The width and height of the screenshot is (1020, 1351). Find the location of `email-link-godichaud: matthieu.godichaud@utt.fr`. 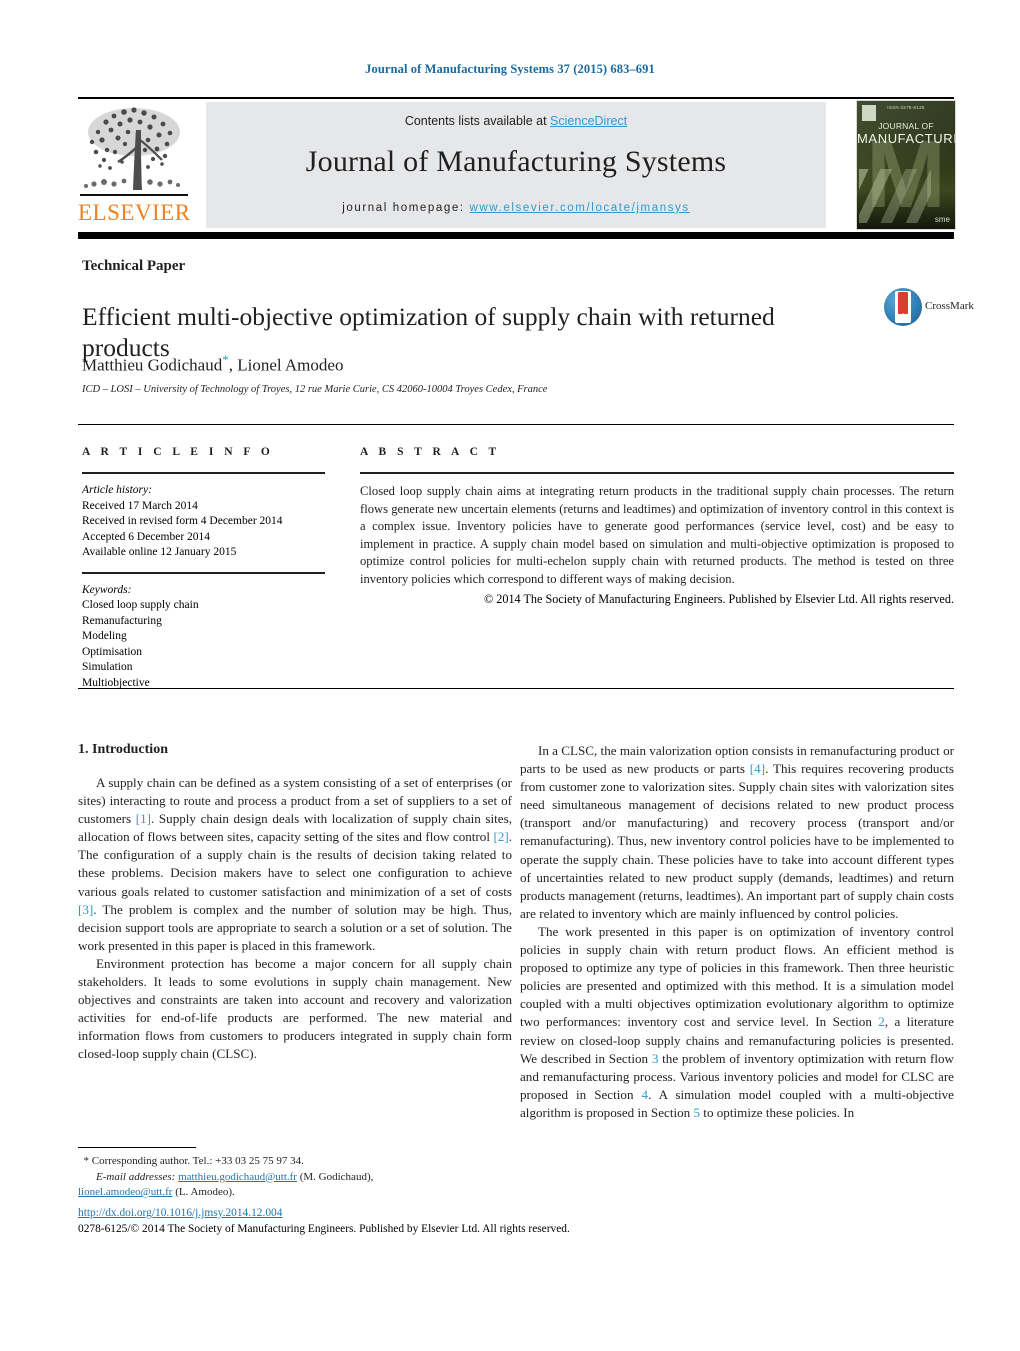

email-link-godichaud: matthieu.godichaud@utt.fr is located at coordinates (237, 1177).